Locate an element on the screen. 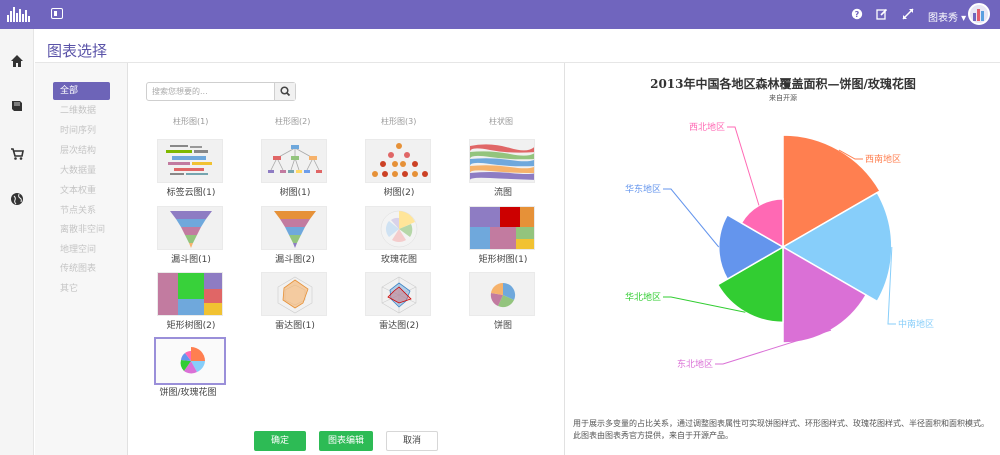 The image size is (1000, 455). icon-sidebar is located at coordinates (17, 242).